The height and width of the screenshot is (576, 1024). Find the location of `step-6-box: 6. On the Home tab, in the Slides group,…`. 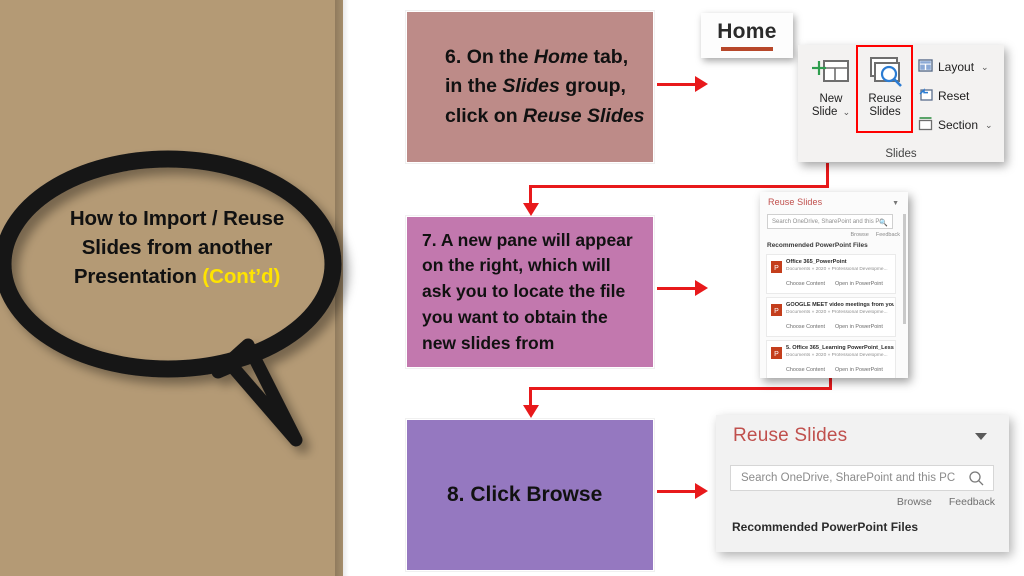

step-6-box: 6. On the Home tab, in the Slides group,… is located at coordinates (530, 87).